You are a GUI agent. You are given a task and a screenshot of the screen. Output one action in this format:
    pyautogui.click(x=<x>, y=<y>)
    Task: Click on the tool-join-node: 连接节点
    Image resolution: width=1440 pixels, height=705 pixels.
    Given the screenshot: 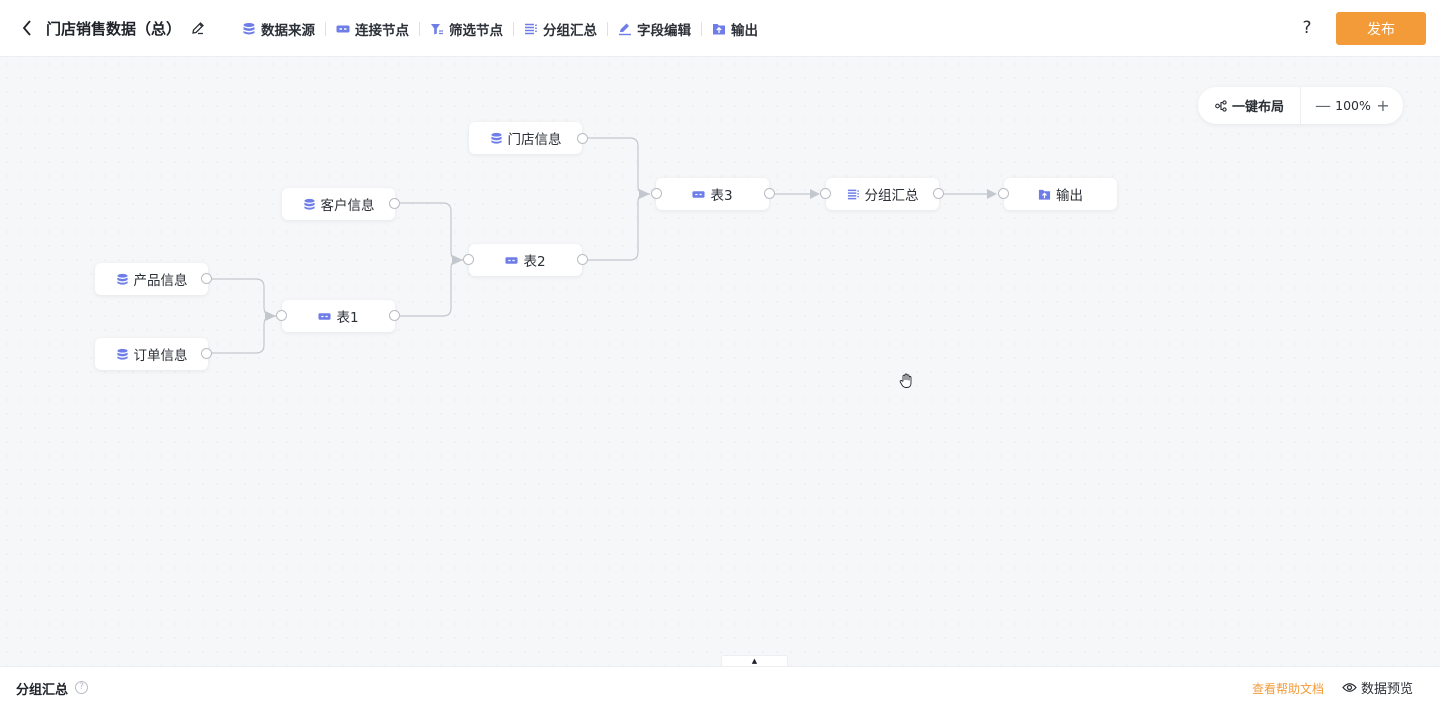 What is the action you would take?
    pyautogui.click(x=372, y=29)
    